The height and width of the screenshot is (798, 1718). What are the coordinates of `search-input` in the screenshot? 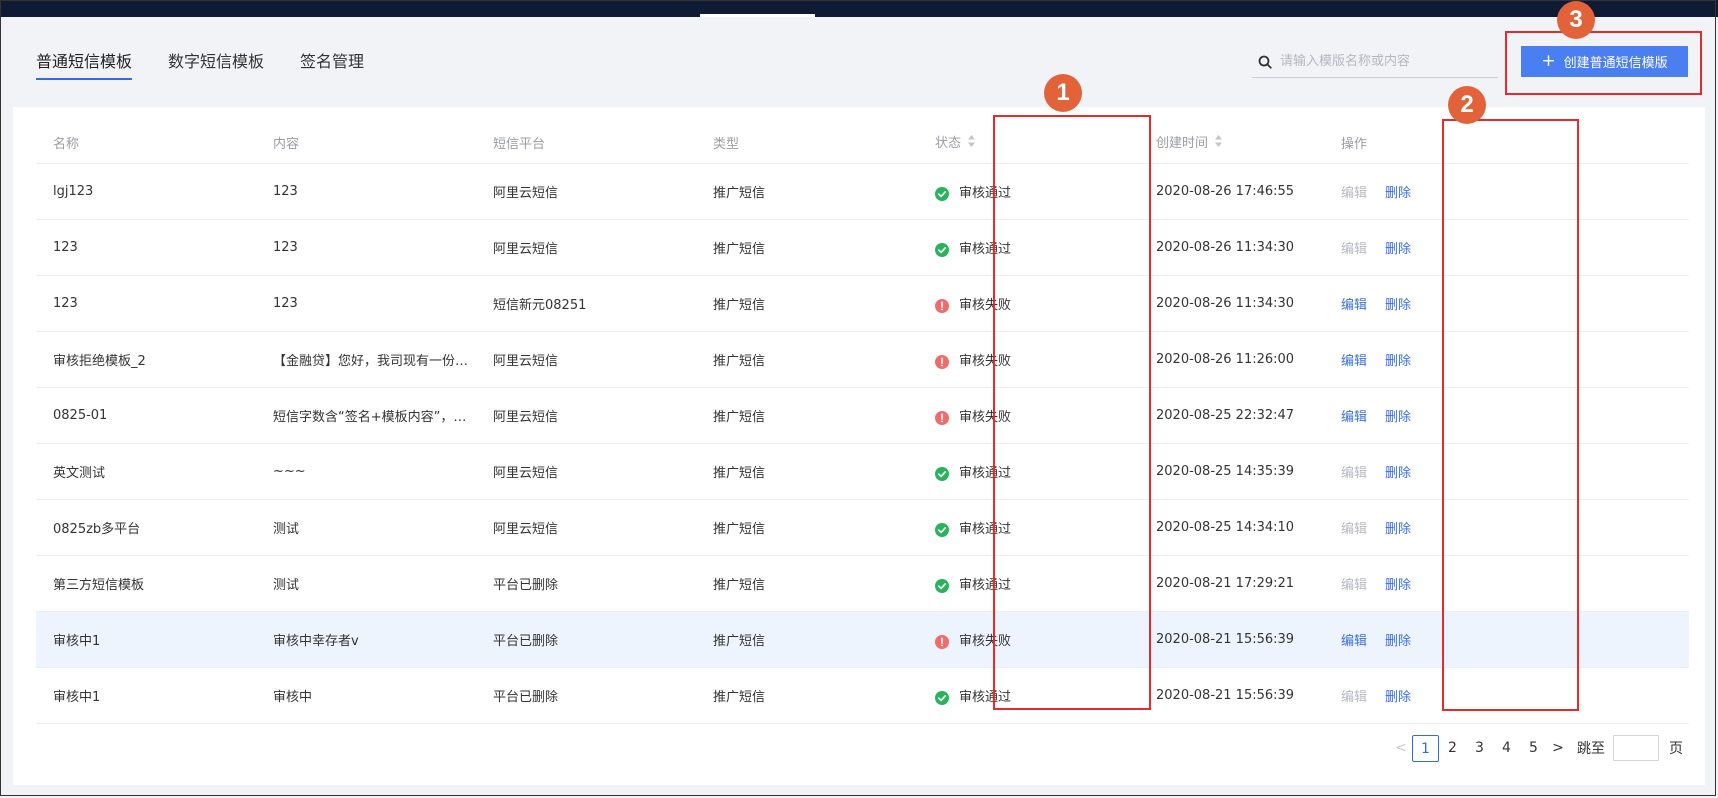 It's located at (1382, 61).